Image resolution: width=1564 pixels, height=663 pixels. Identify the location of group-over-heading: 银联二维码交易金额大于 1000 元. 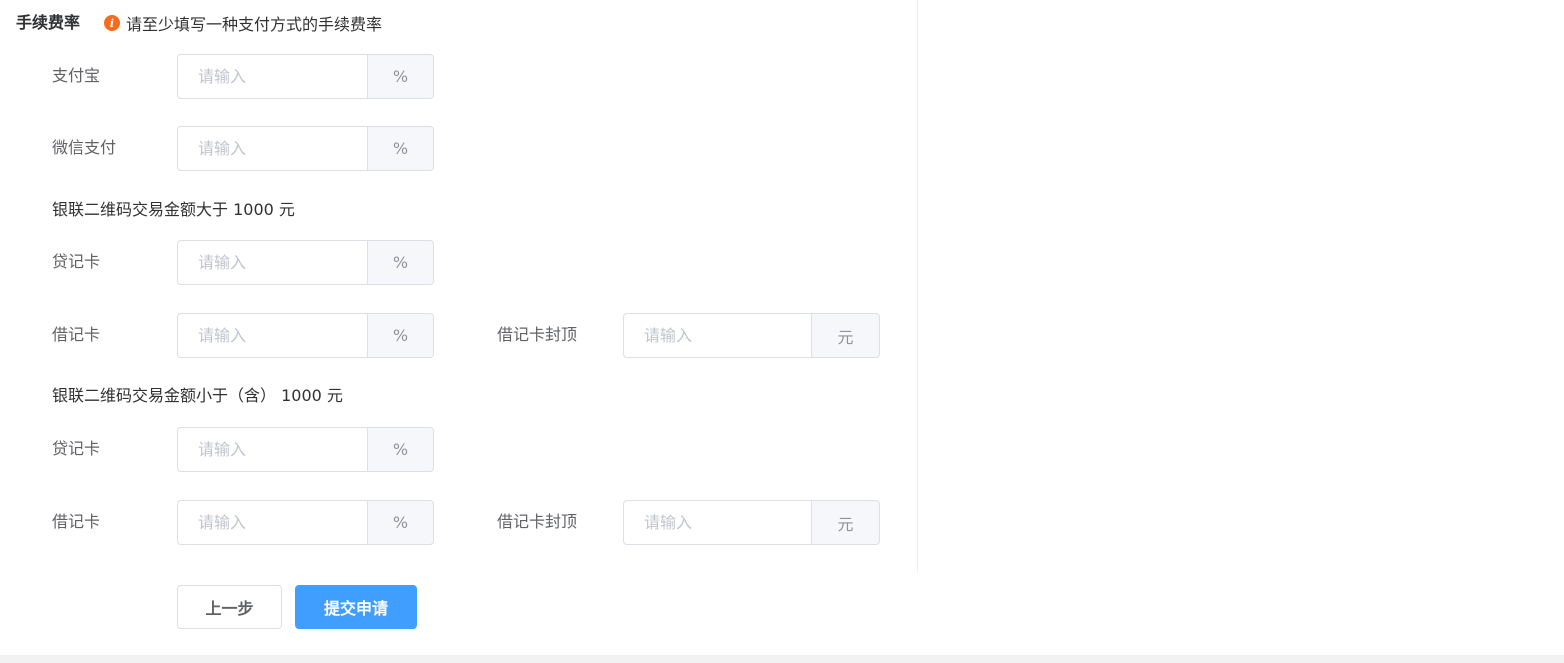
(173, 209).